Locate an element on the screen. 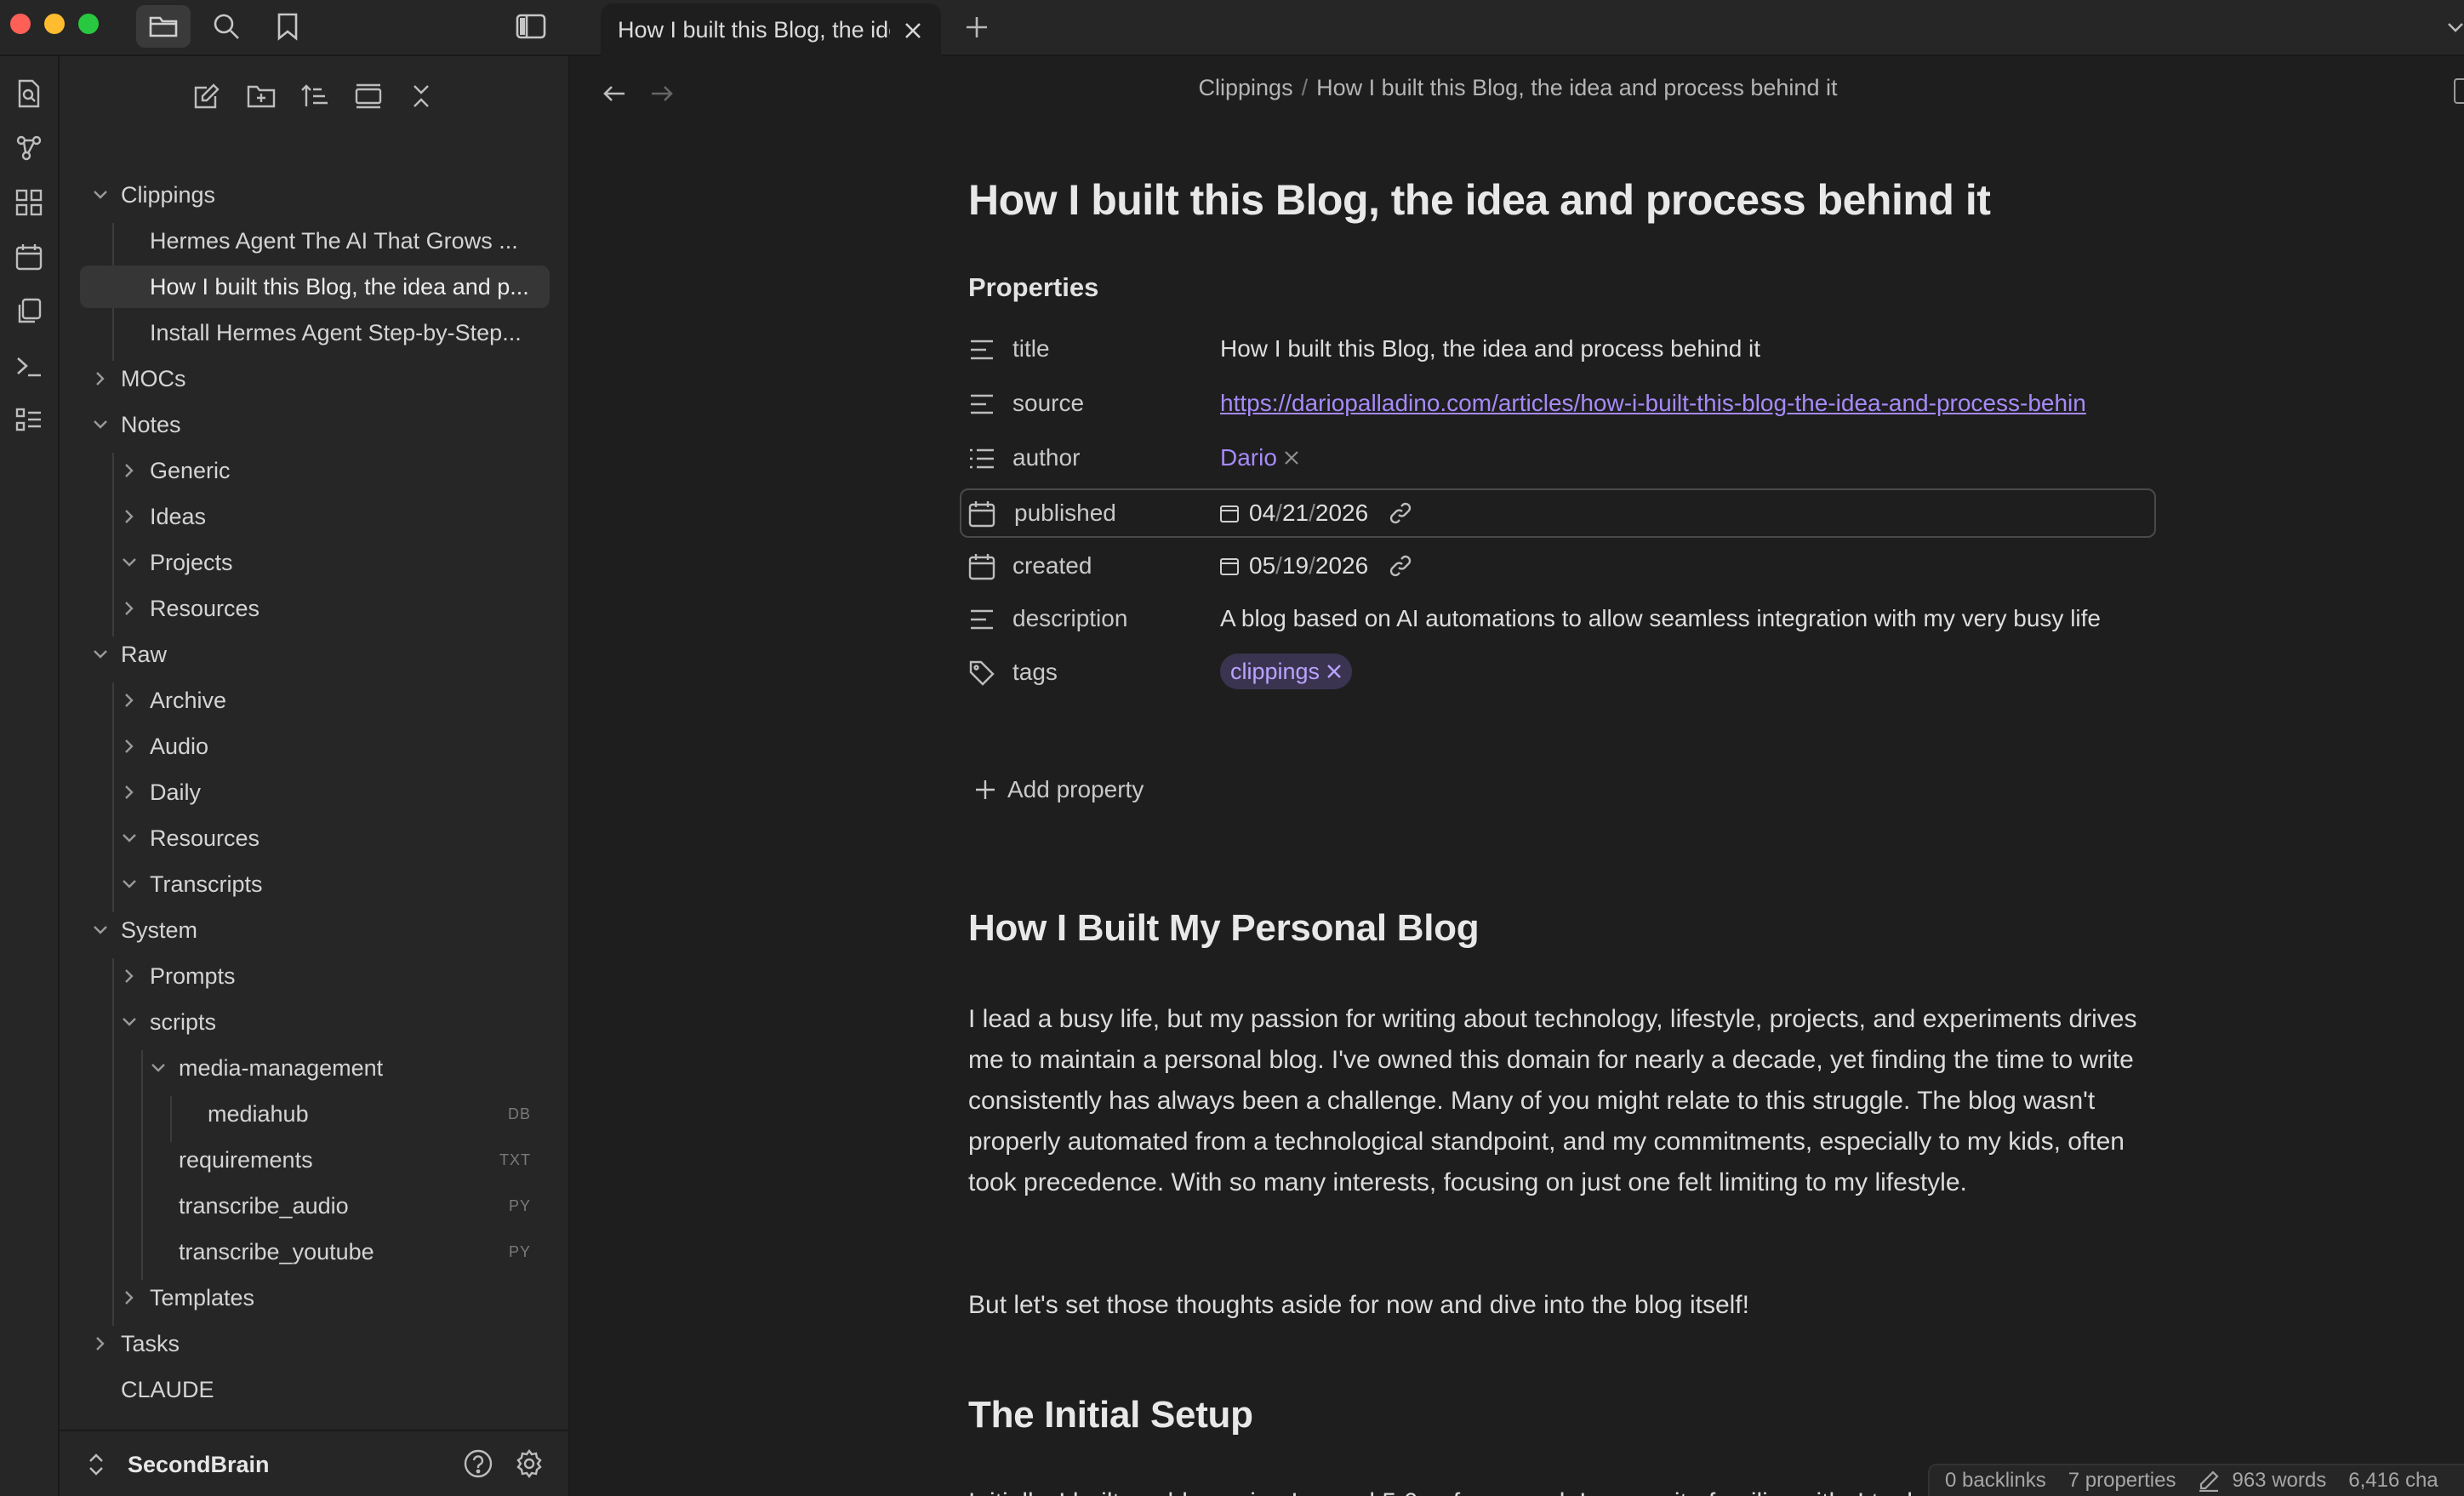 The width and height of the screenshot is (2464, 1496). new-tab-button is located at coordinates (977, 27).